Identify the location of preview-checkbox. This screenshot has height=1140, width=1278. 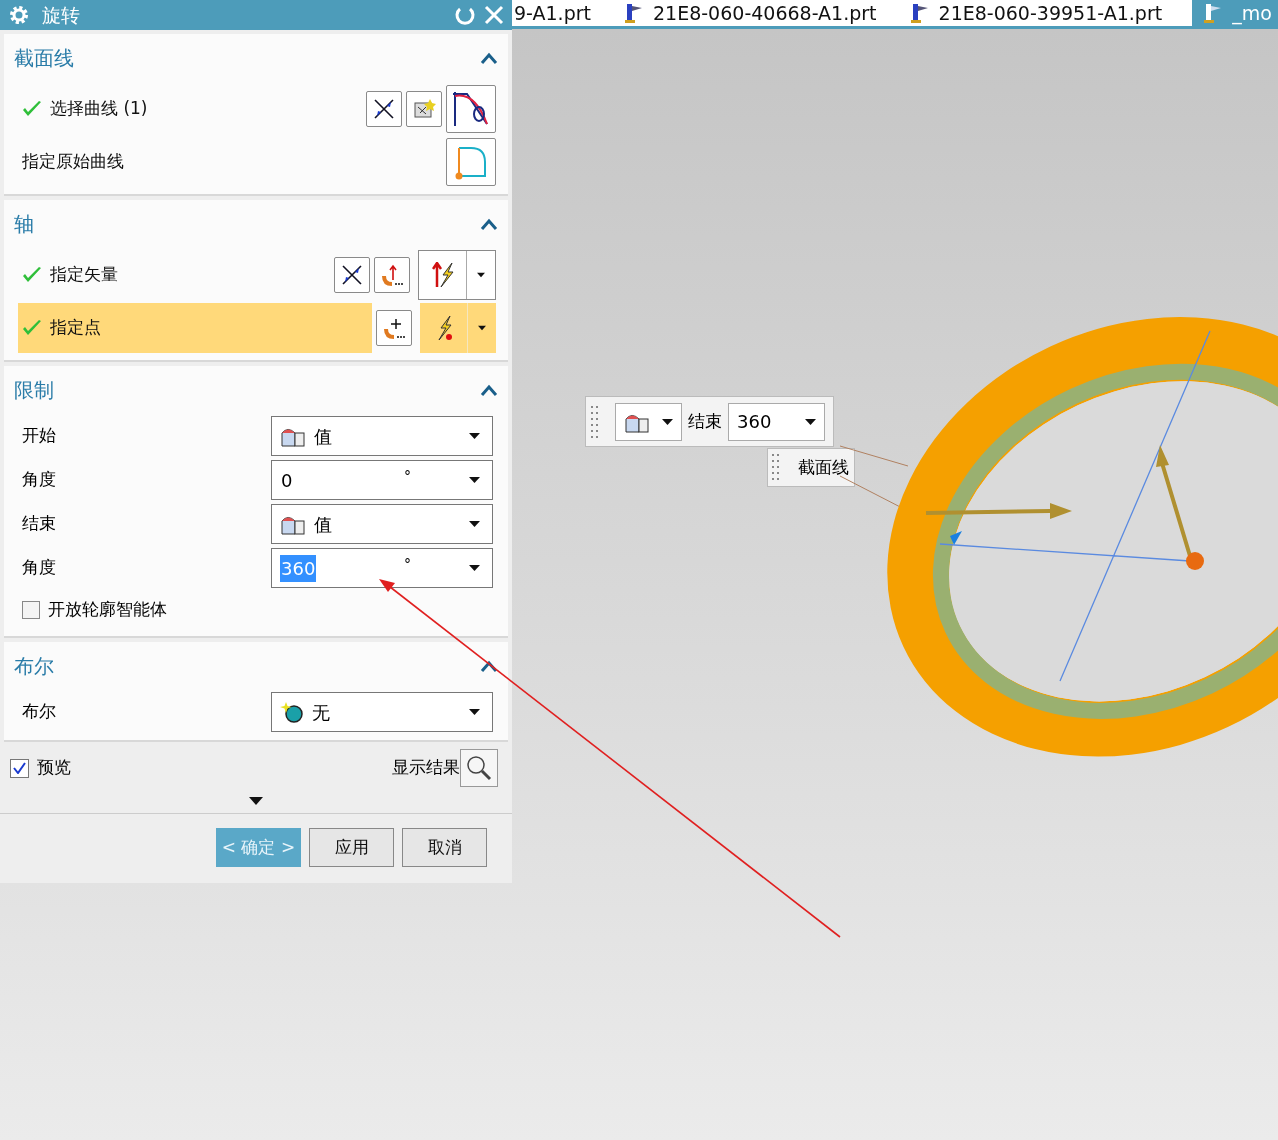
(19, 768).